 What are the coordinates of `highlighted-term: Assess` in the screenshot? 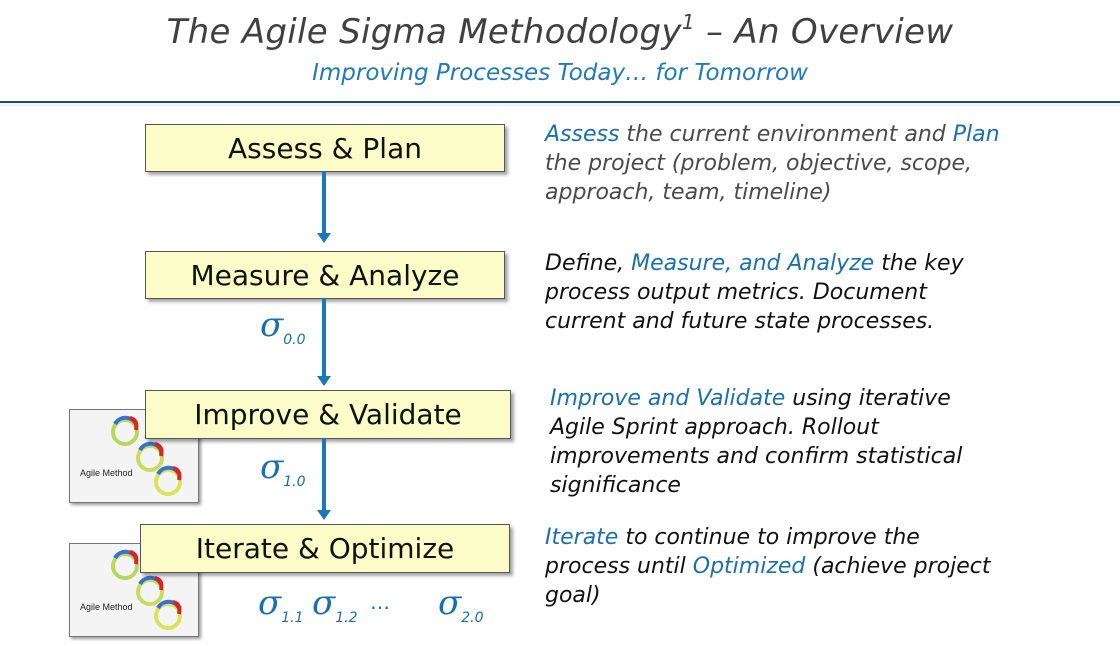 It's located at (582, 134).